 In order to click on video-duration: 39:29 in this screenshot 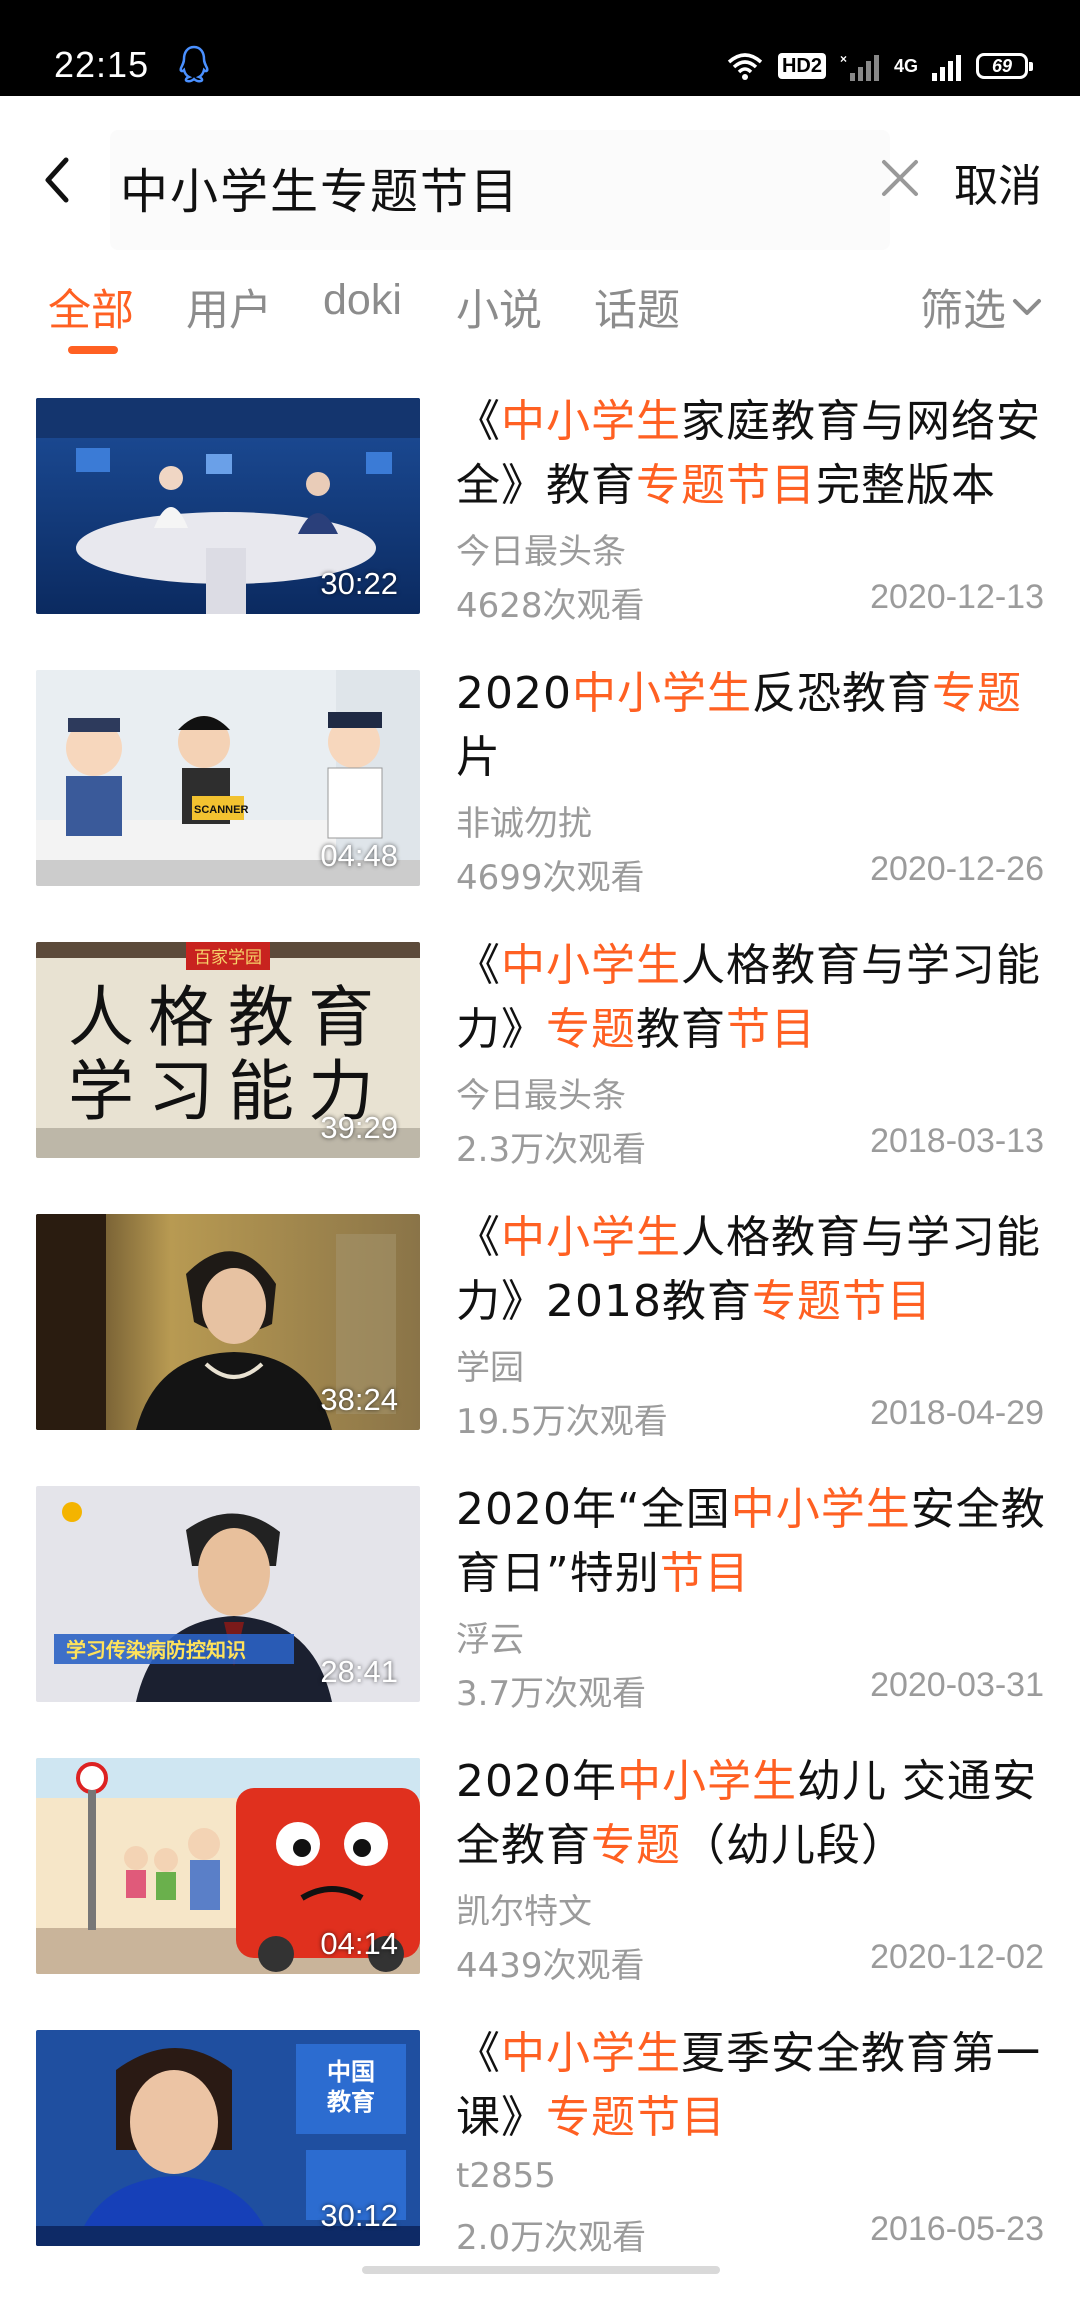, I will do `click(359, 1127)`.